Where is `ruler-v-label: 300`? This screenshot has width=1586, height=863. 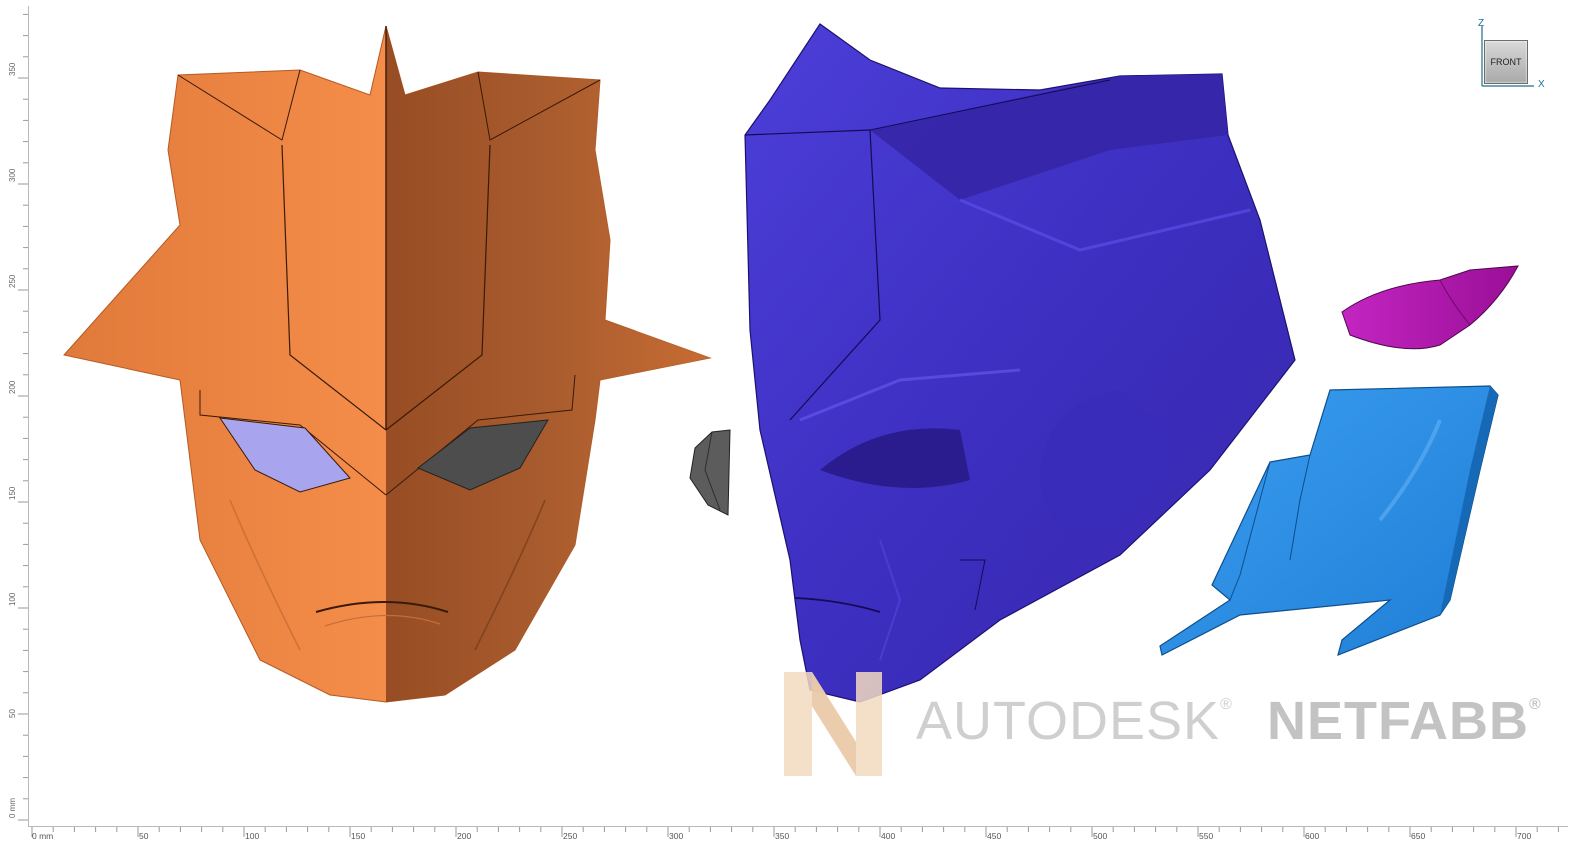 ruler-v-label: 300 is located at coordinates (12, 175).